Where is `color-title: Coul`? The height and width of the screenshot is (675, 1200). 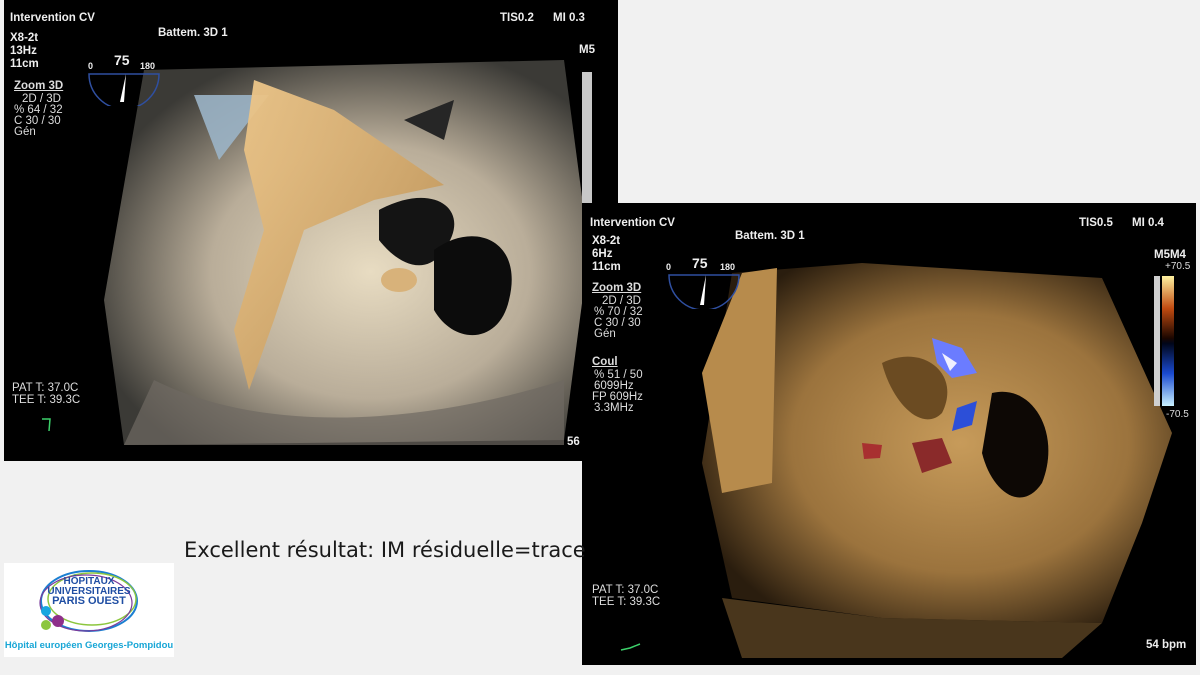
color-title: Coul is located at coordinates (605, 362).